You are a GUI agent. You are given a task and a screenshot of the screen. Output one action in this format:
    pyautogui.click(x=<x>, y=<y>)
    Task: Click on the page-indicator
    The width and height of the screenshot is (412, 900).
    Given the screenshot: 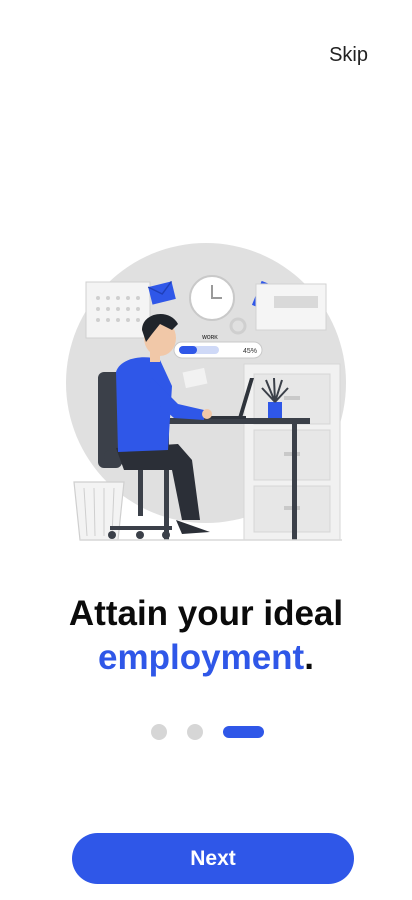 What is the action you would take?
    pyautogui.click(x=206, y=732)
    